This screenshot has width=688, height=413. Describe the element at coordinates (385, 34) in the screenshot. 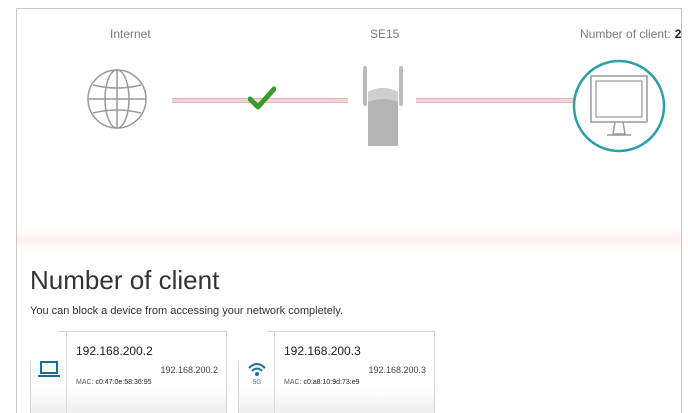

I see `device-label: SE15` at that location.